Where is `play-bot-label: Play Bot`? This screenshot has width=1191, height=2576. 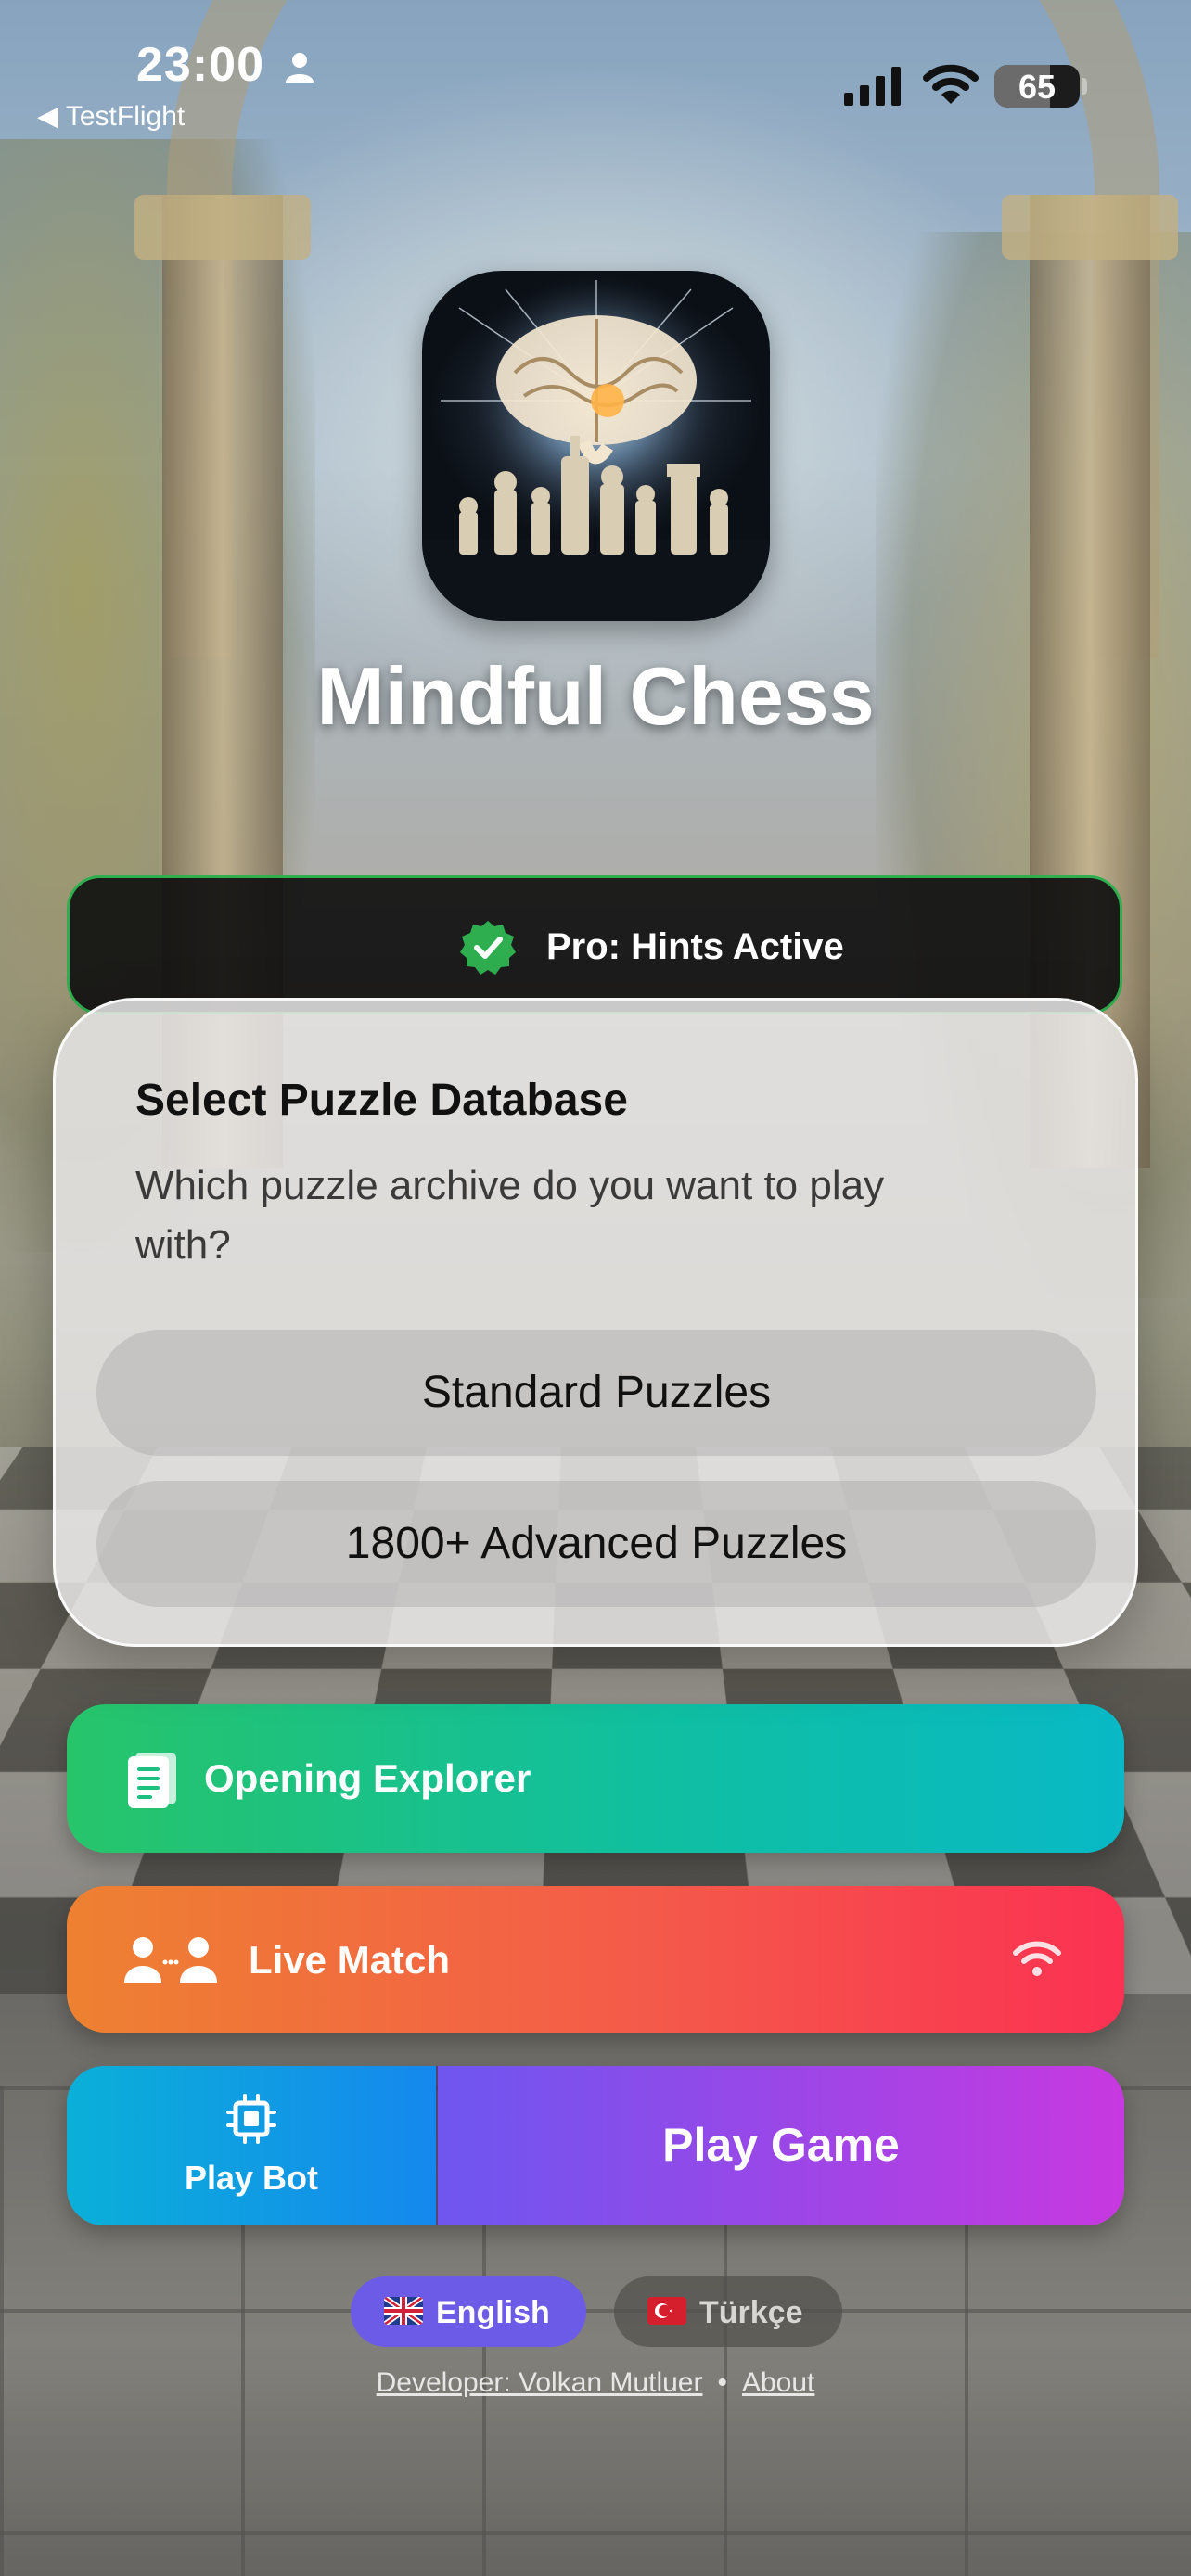
play-bot-label: Play Bot is located at coordinates (251, 2178).